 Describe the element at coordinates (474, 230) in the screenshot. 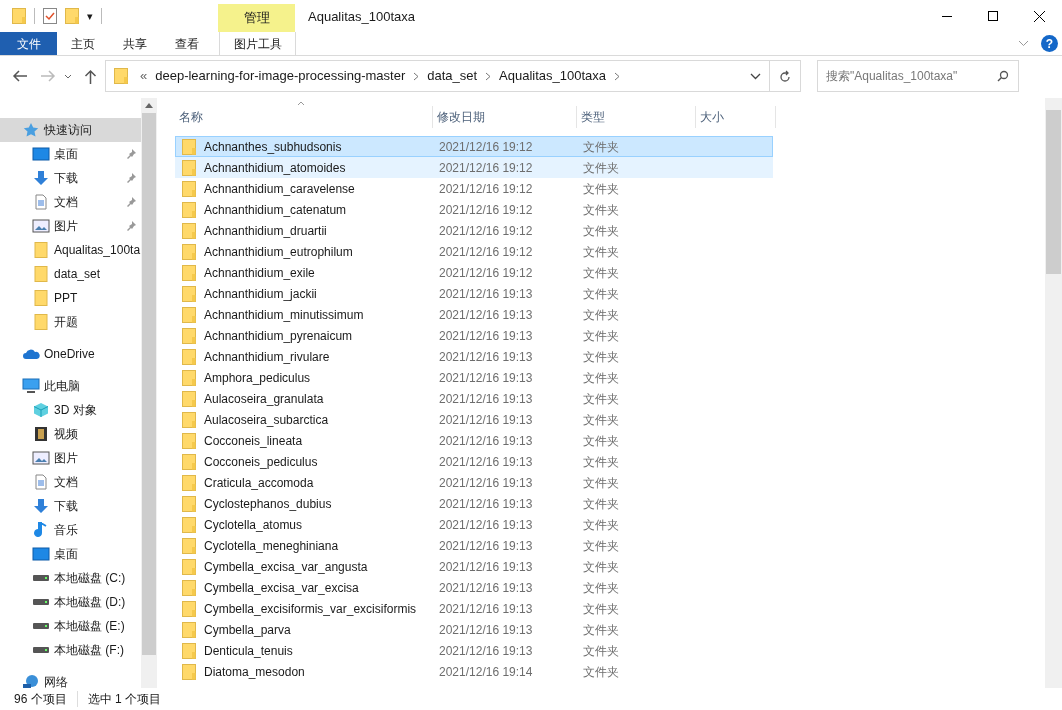

I see `file-row: Achnanthidium_druartii 2021/12/16 19:12 文件夹` at that location.